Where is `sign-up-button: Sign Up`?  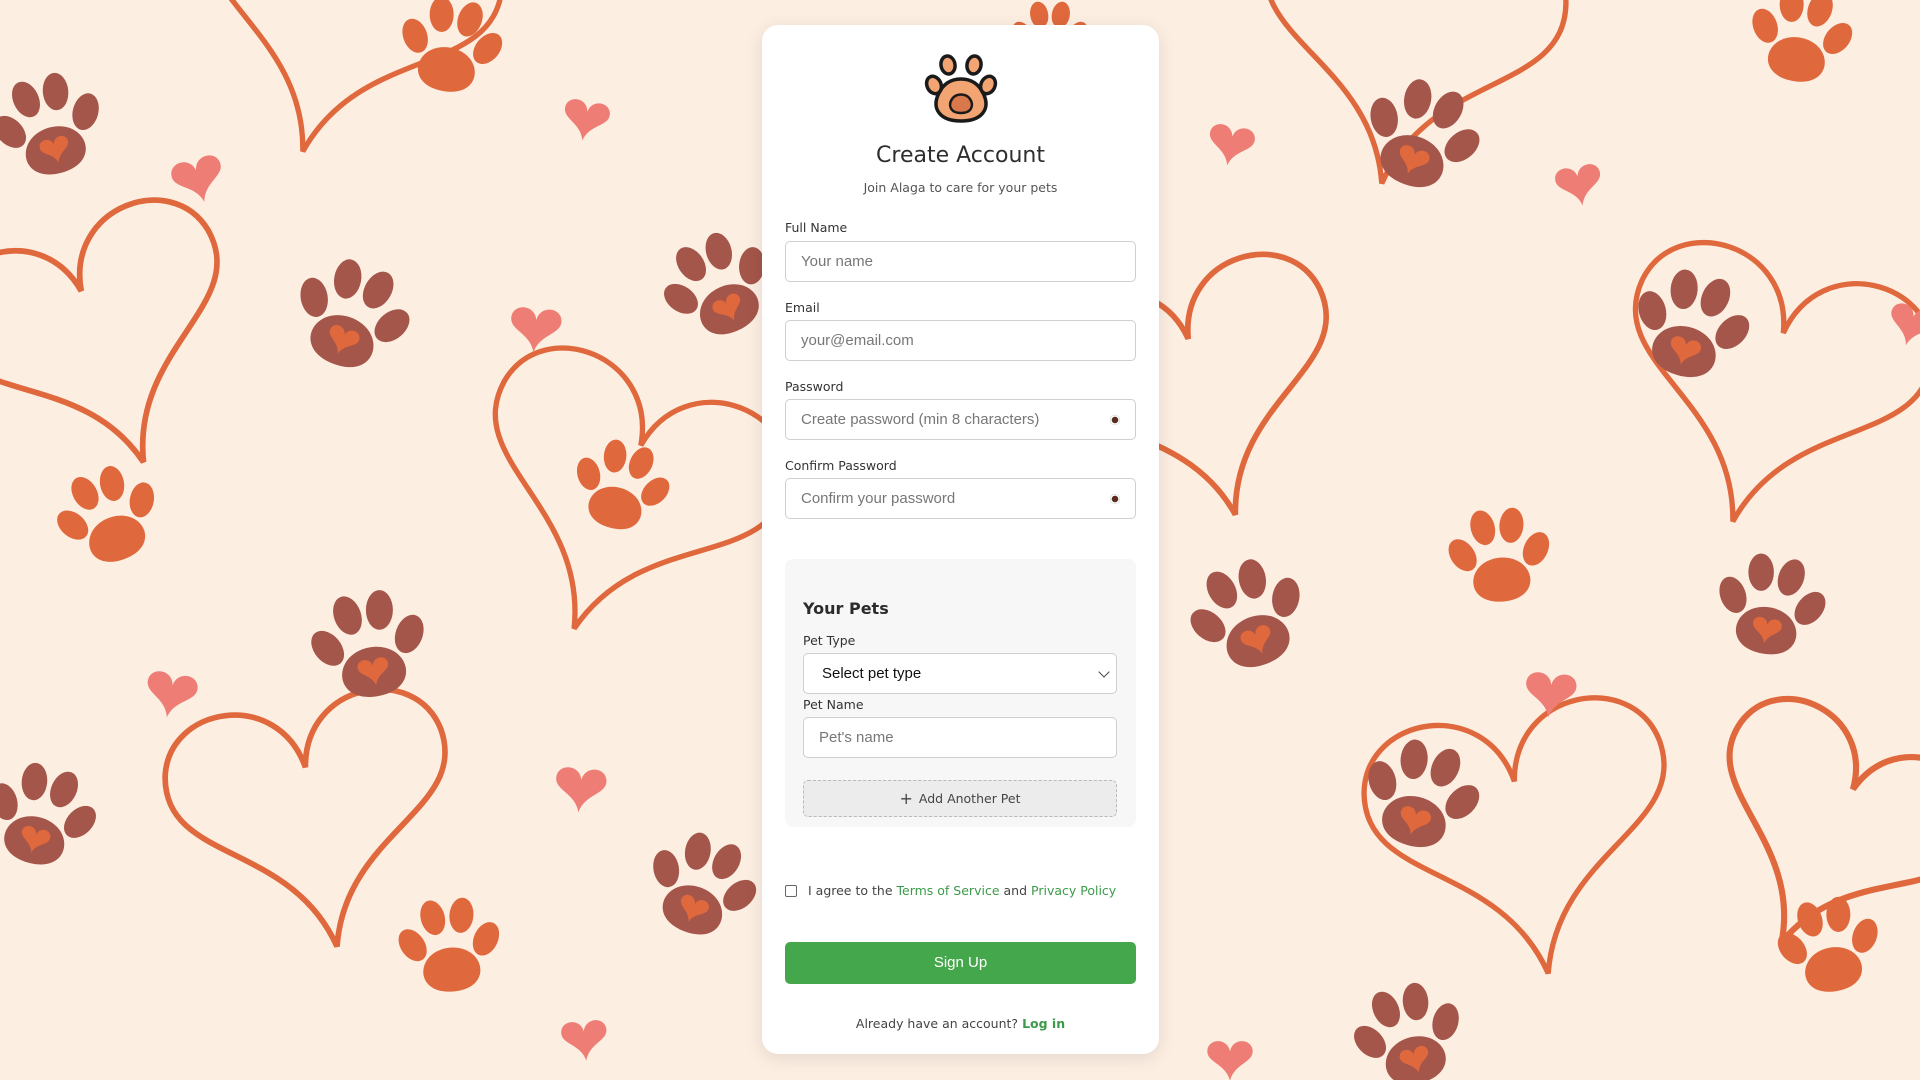
sign-up-button: Sign Up is located at coordinates (960, 963).